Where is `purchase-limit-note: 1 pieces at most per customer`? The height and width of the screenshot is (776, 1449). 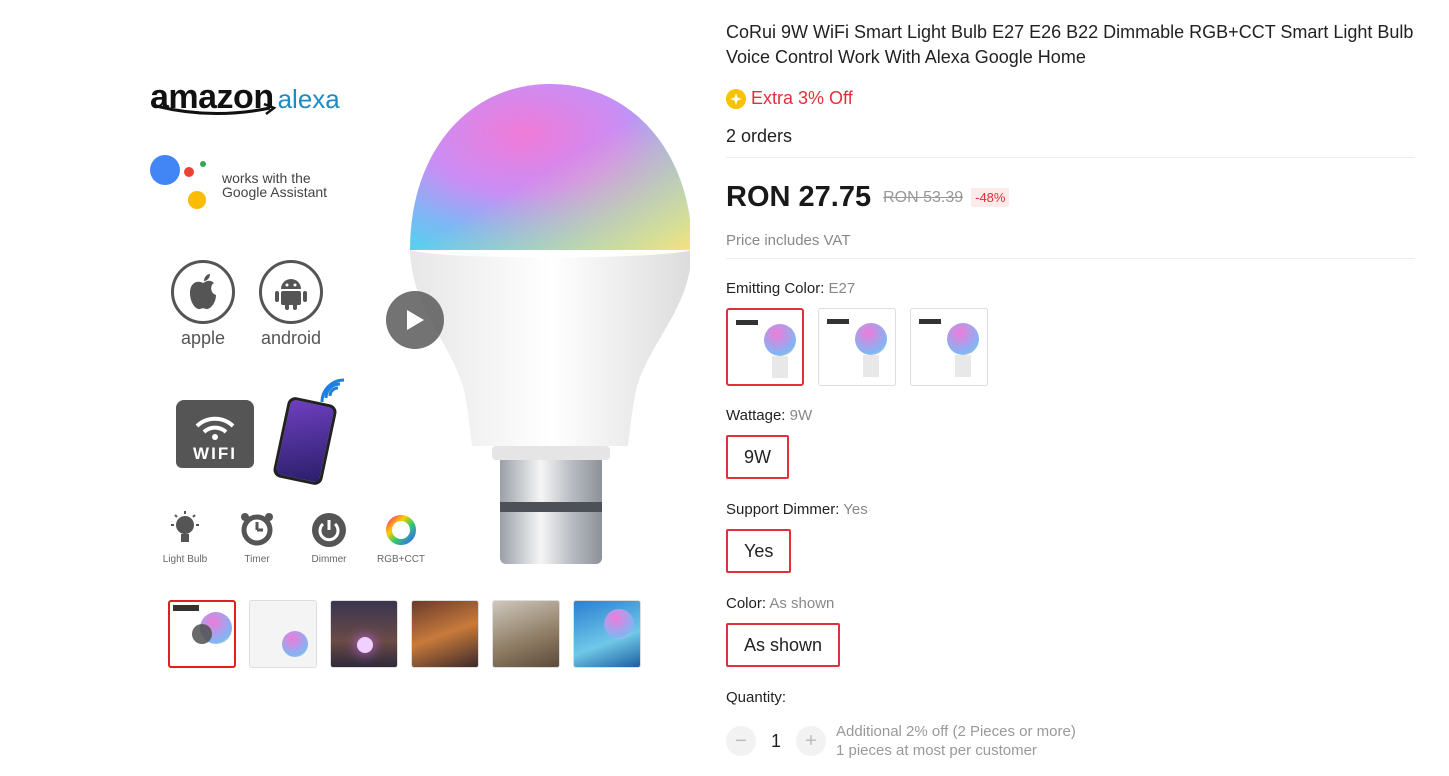
purchase-limit-note: 1 pieces at most per customer is located at coordinates (936, 750).